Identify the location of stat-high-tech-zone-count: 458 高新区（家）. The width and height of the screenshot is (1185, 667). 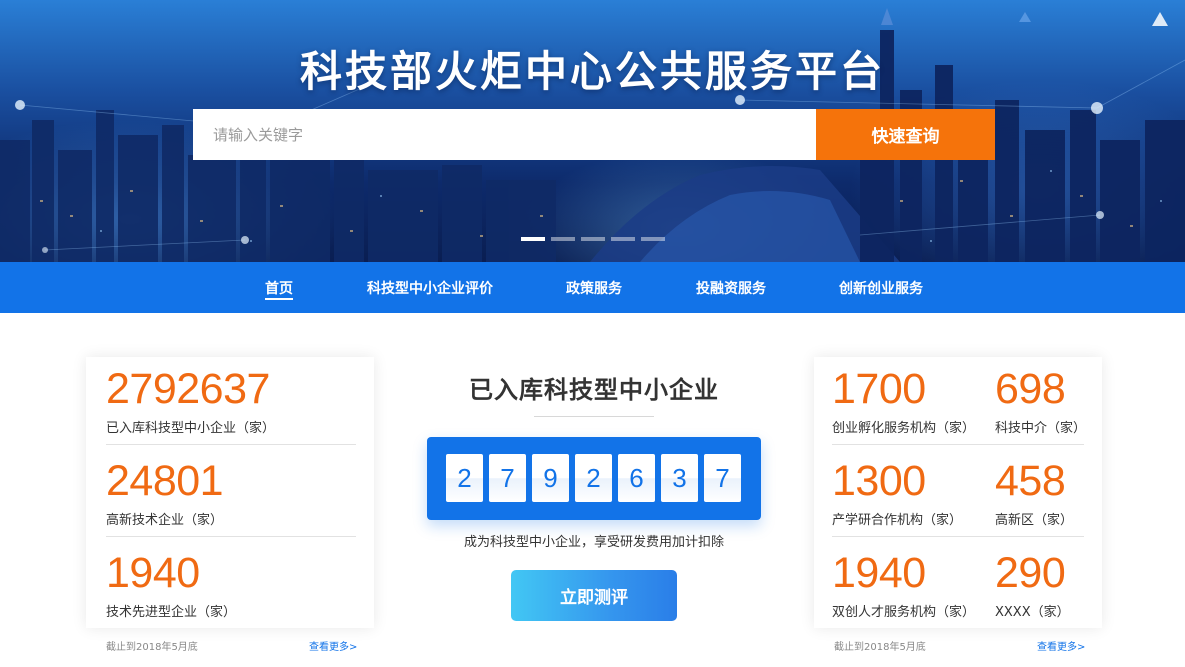
(1034, 493).